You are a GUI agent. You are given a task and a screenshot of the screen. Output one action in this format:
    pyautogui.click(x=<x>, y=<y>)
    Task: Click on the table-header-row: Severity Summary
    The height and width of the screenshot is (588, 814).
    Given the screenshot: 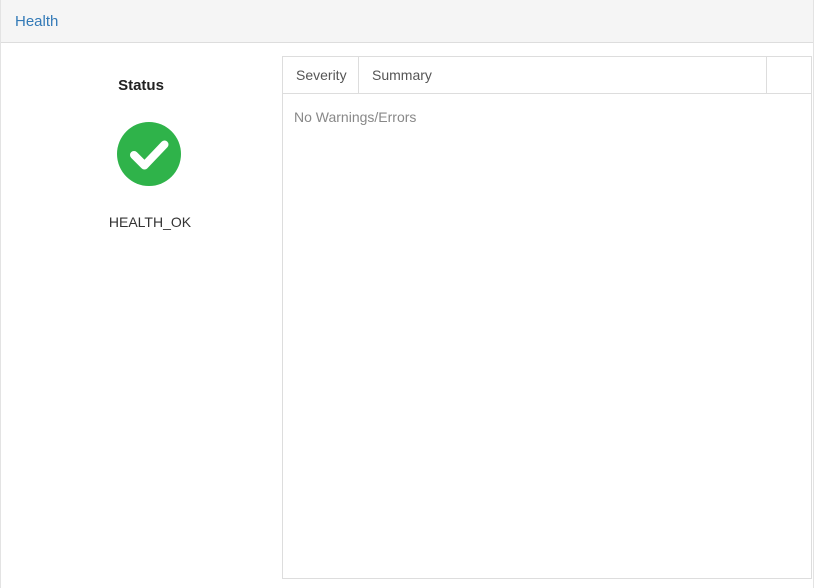 What is the action you would take?
    pyautogui.click(x=547, y=75)
    